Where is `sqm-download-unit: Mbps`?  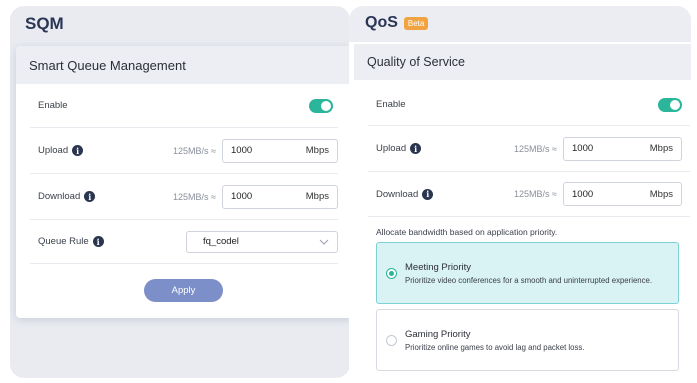 sqm-download-unit: Mbps is located at coordinates (317, 196).